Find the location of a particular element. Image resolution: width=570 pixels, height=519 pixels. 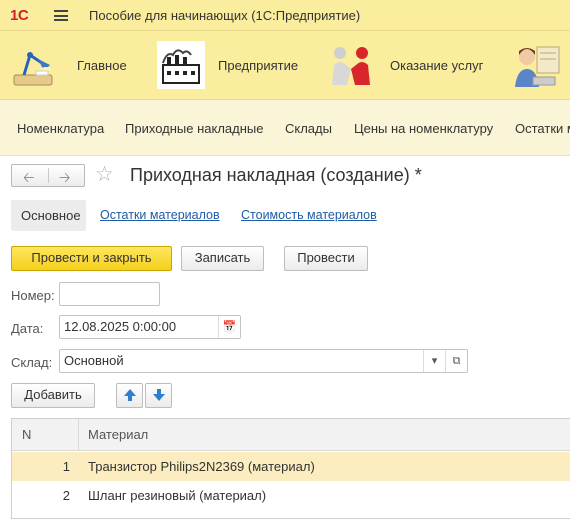

save-button: Записать is located at coordinates (222, 258).